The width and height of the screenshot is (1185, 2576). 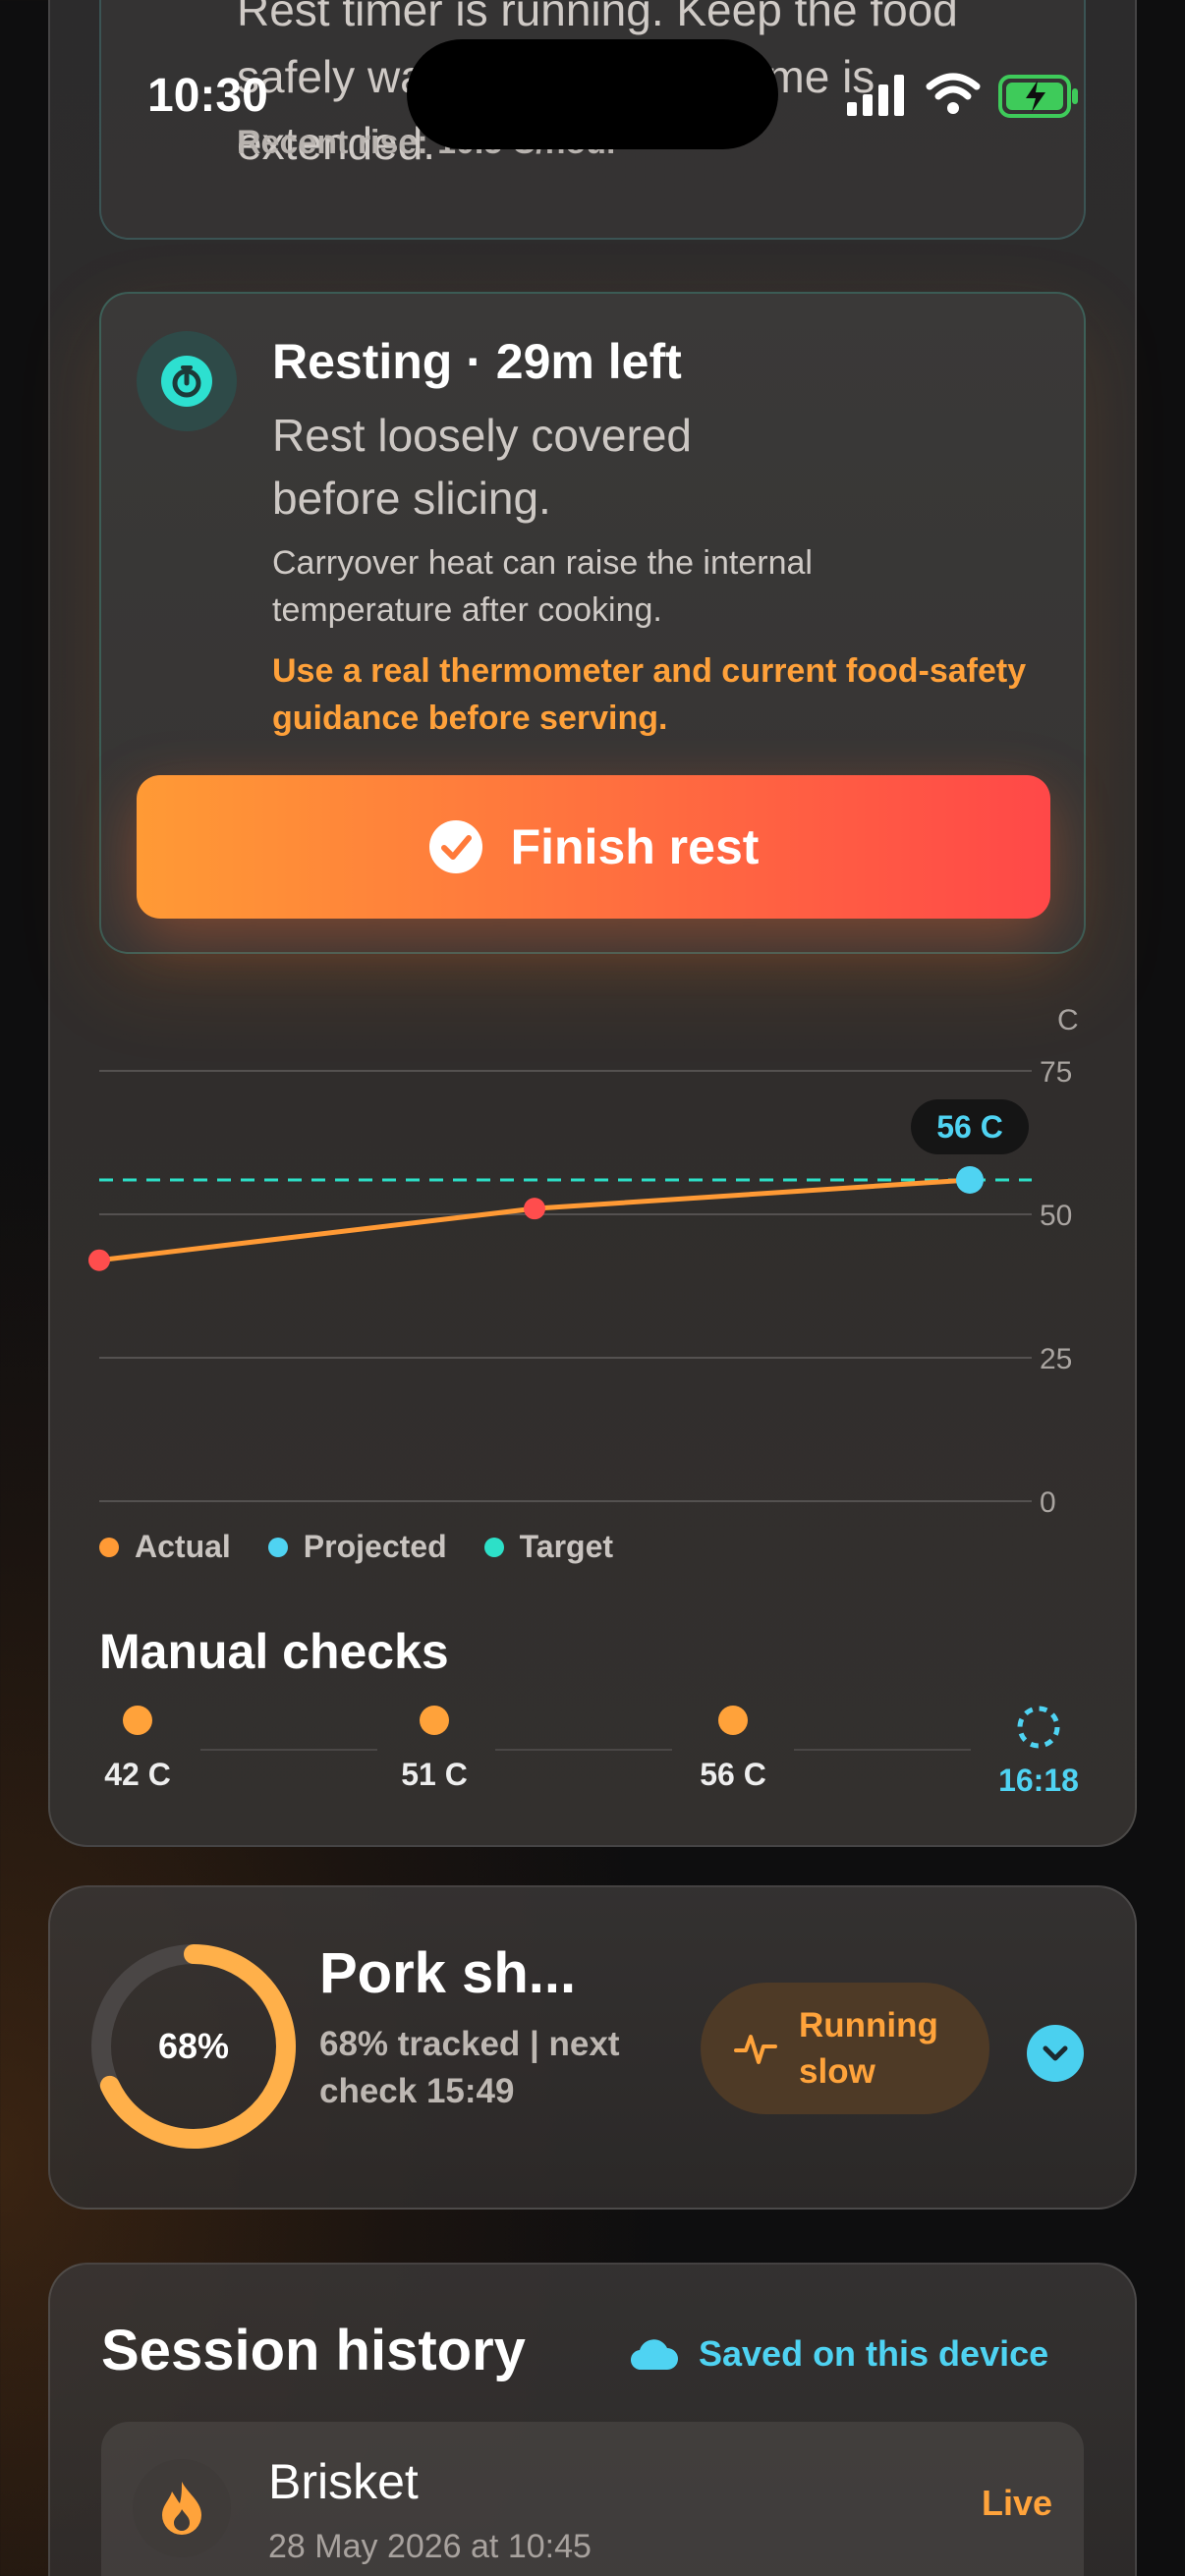 I want to click on projected-label: 56 C, so click(x=970, y=1127).